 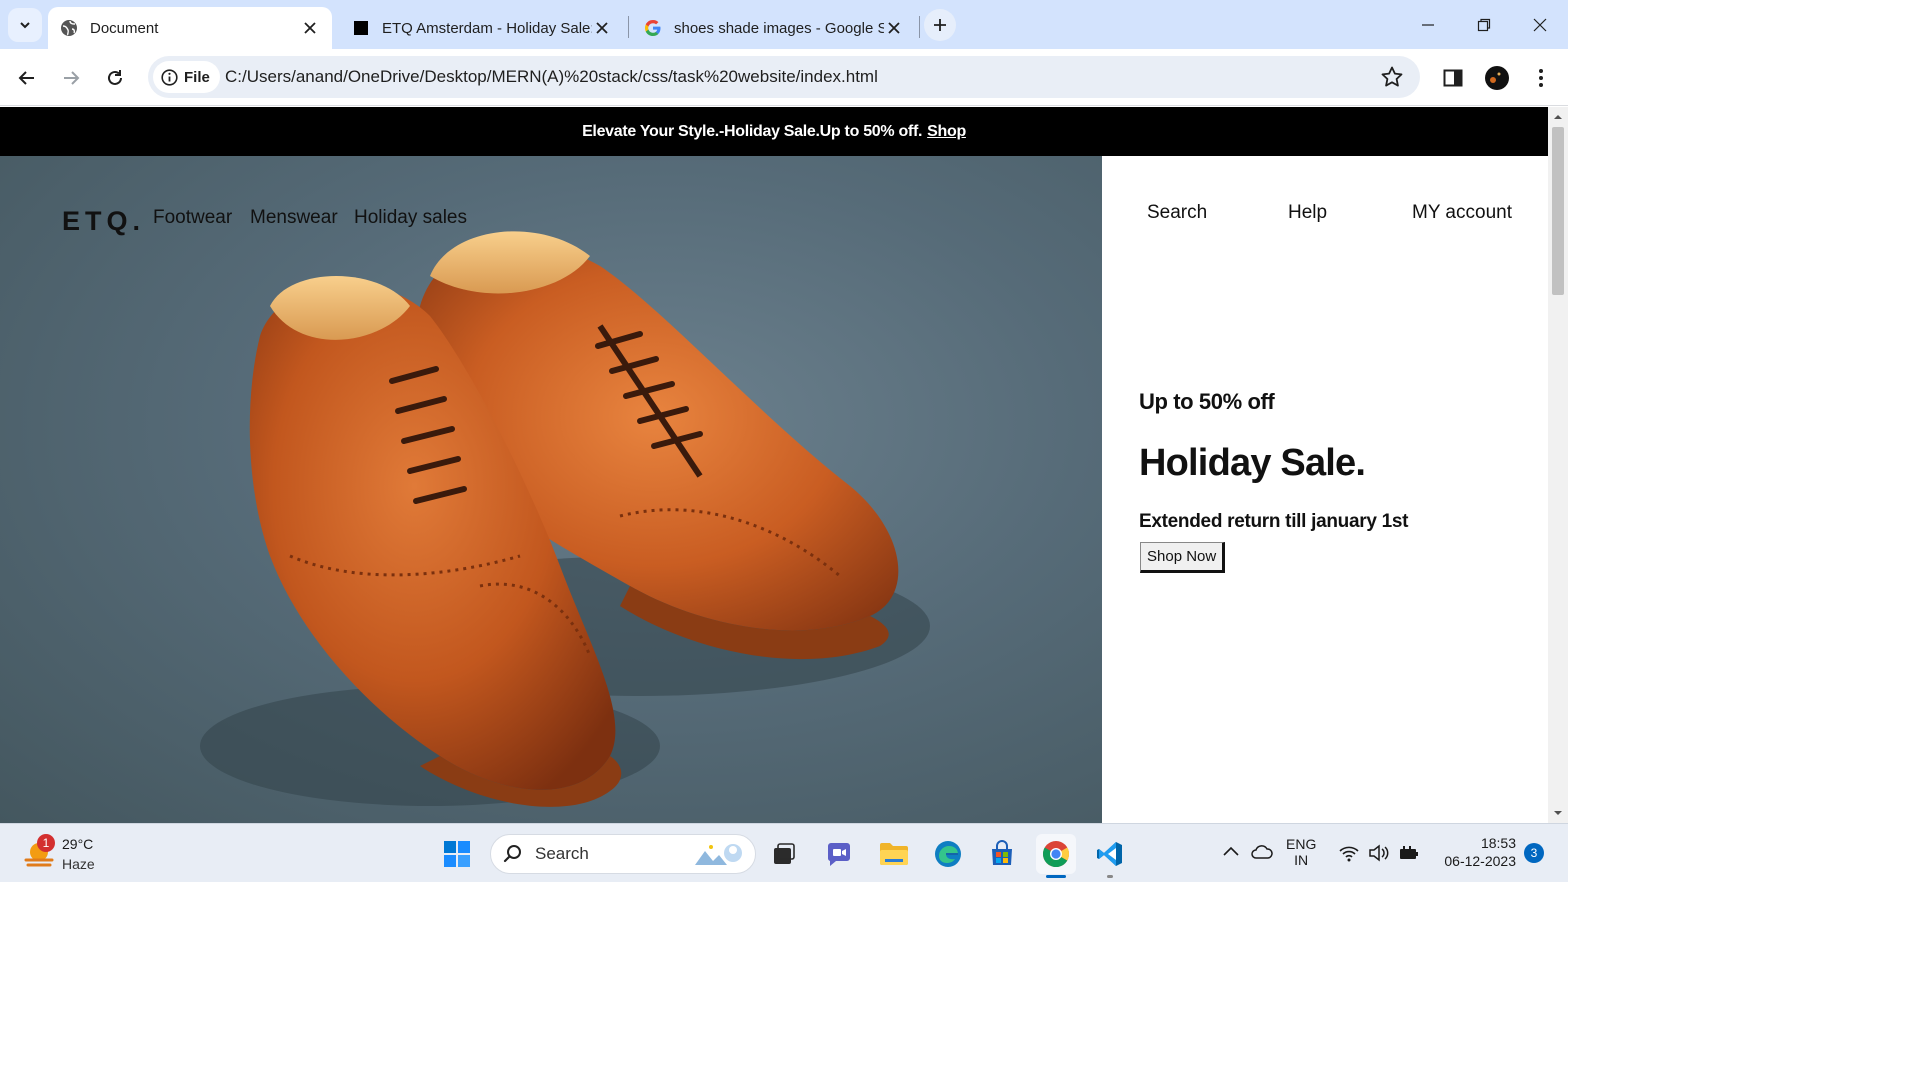 I want to click on tab-google-search: shoes shade images - Google S, so click(x=774, y=28).